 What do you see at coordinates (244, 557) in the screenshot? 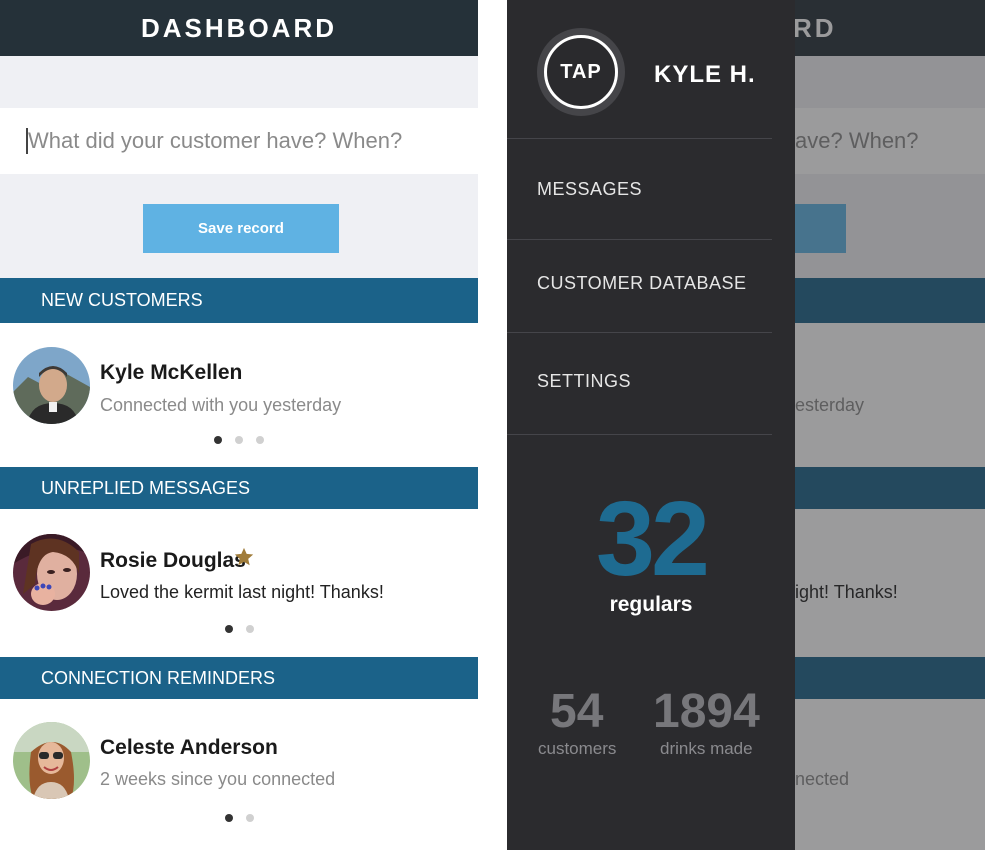
I see `star-icon` at bounding box center [244, 557].